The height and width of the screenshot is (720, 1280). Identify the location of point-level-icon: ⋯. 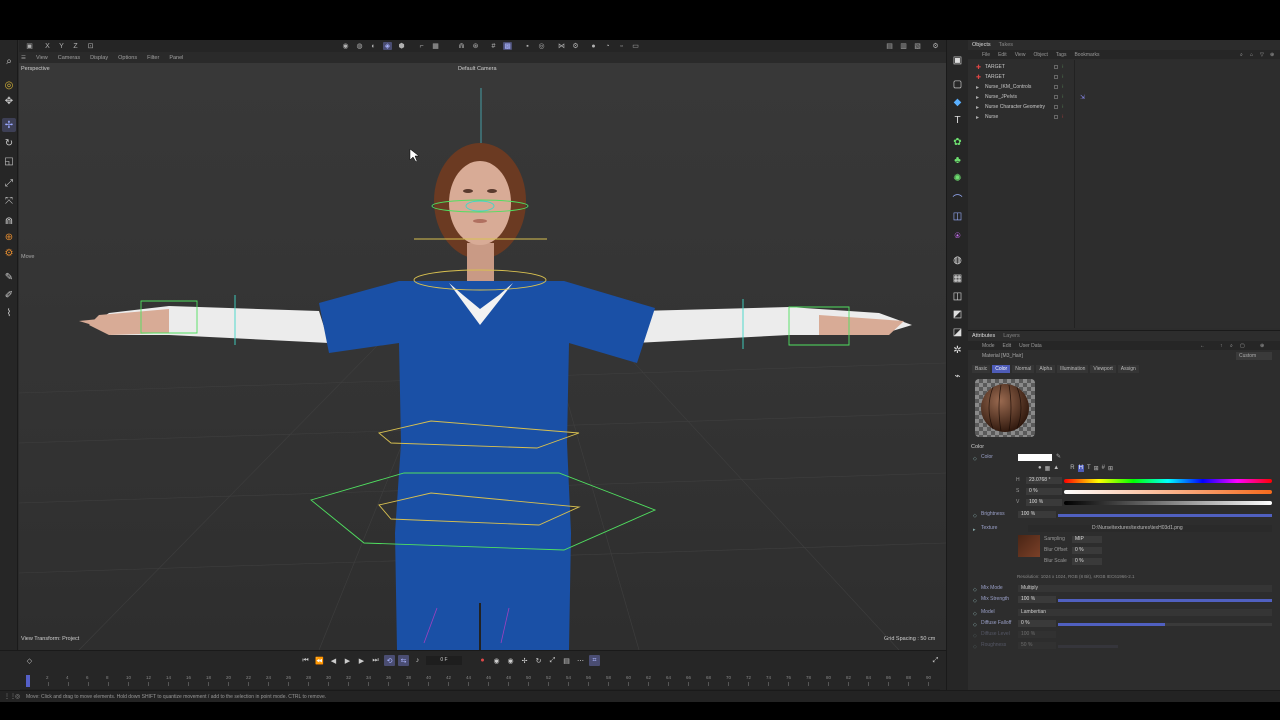
(580, 660).